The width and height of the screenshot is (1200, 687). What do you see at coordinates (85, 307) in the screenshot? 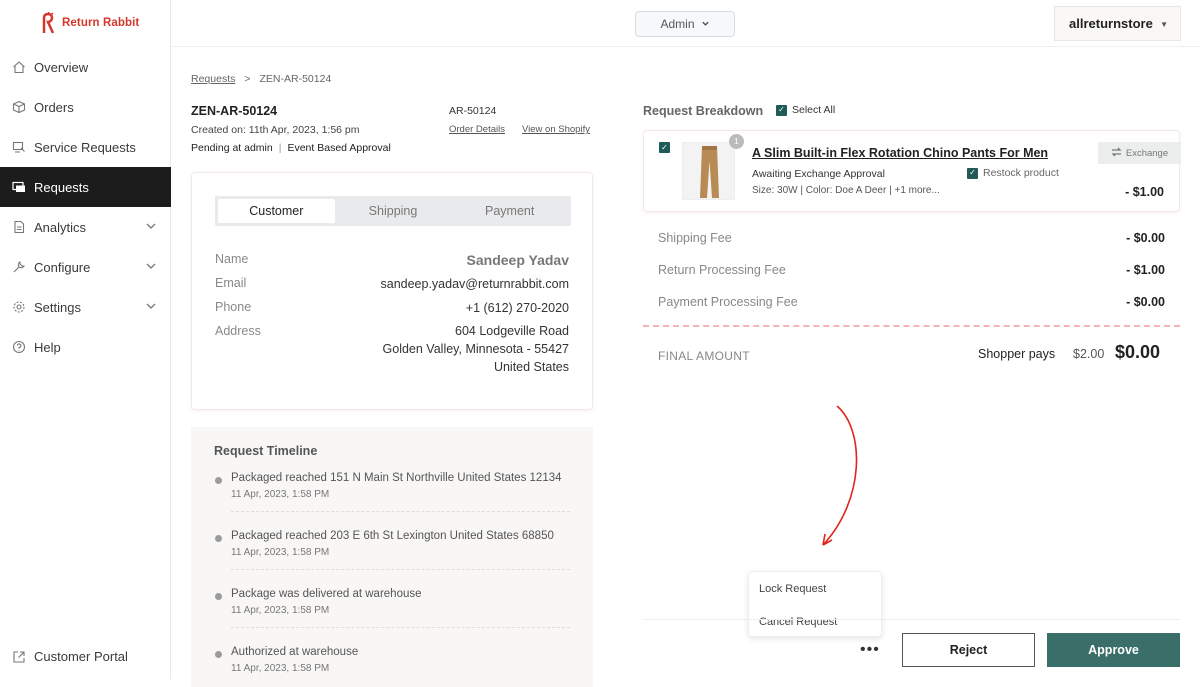
I see `sidebar-item-settings: Settings` at bounding box center [85, 307].